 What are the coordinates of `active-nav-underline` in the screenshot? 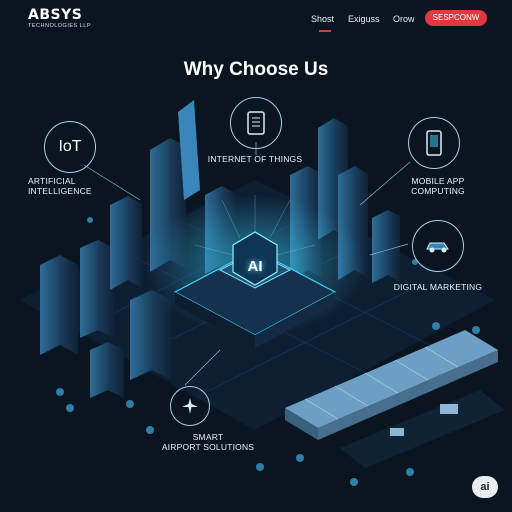 It's located at (325, 31).